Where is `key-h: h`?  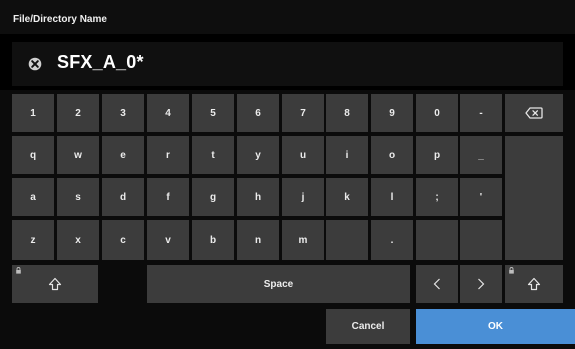 key-h: h is located at coordinates (258, 197).